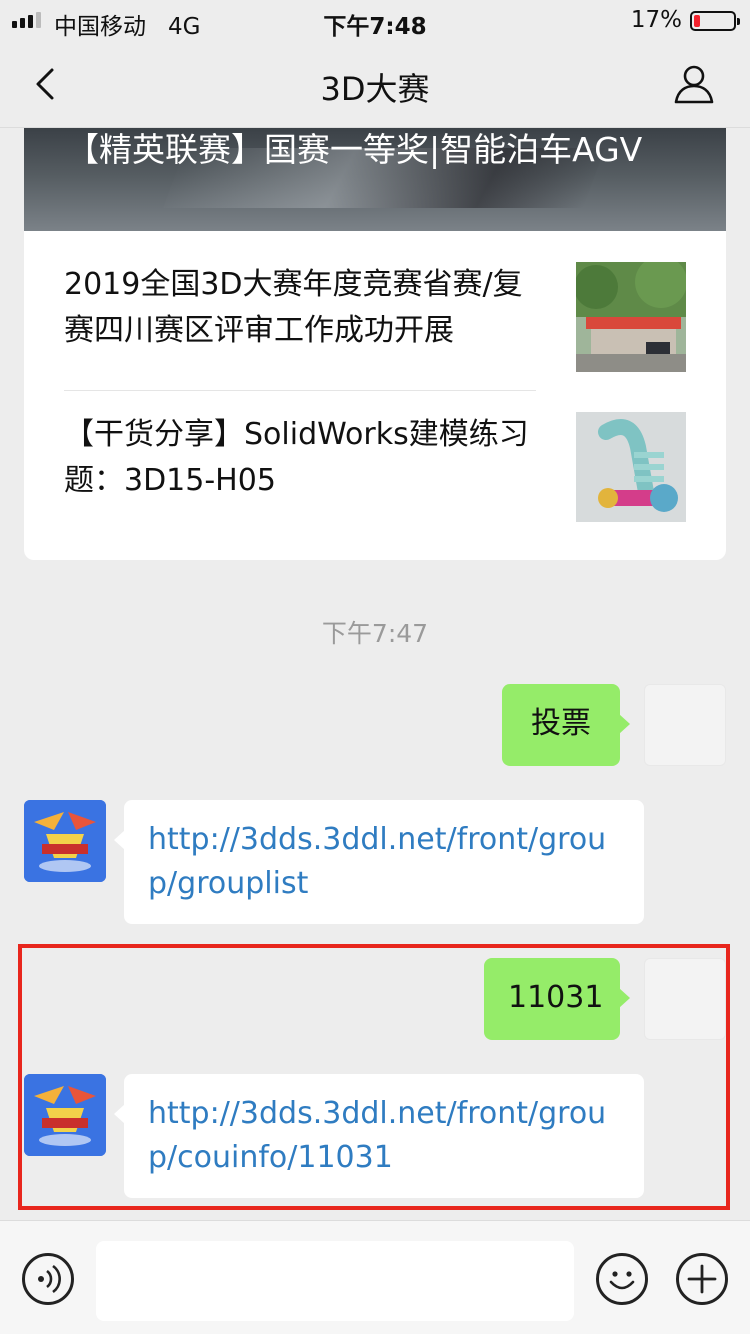  What do you see at coordinates (561, 723) in the screenshot?
I see `message-text: 投票` at bounding box center [561, 723].